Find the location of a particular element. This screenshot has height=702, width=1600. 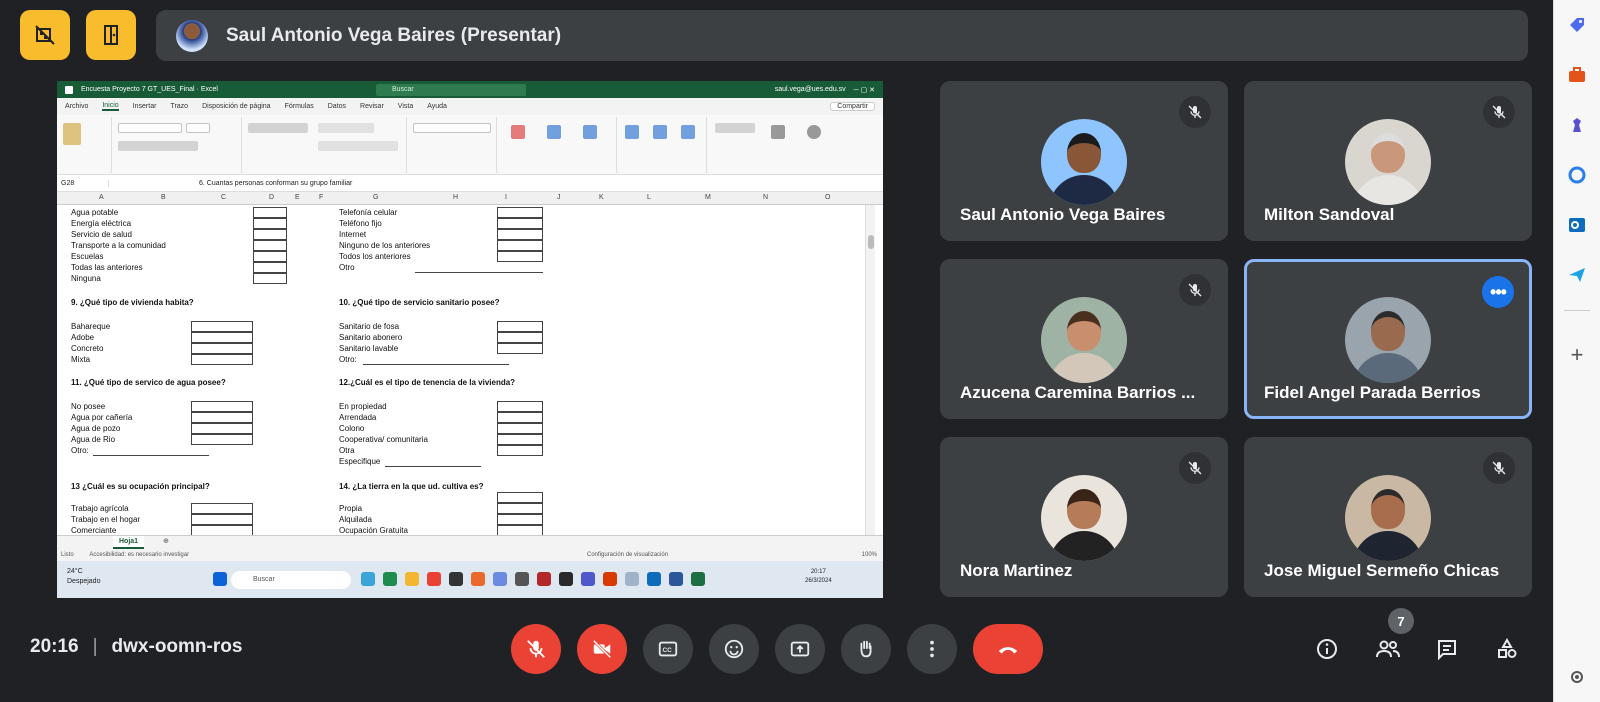

taskbar-outlook-icon is located at coordinates (654, 579).